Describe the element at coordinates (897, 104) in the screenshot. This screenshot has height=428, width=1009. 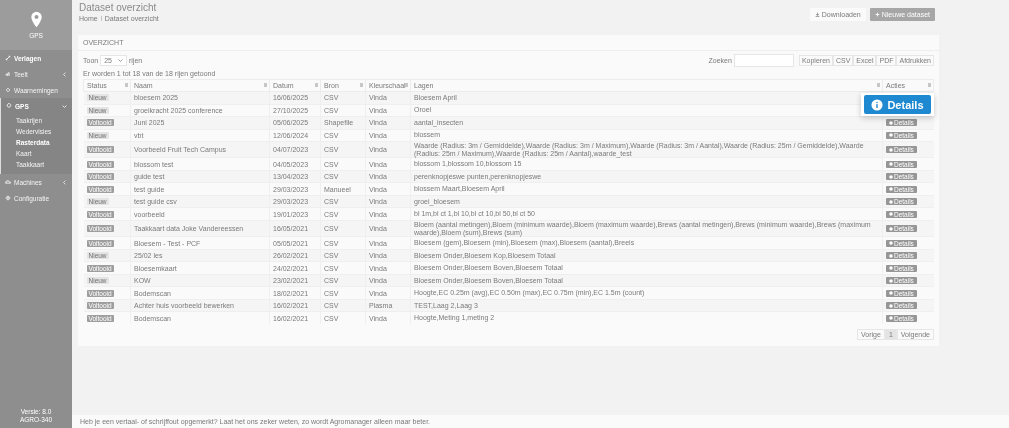
I see `details-button: Details` at that location.